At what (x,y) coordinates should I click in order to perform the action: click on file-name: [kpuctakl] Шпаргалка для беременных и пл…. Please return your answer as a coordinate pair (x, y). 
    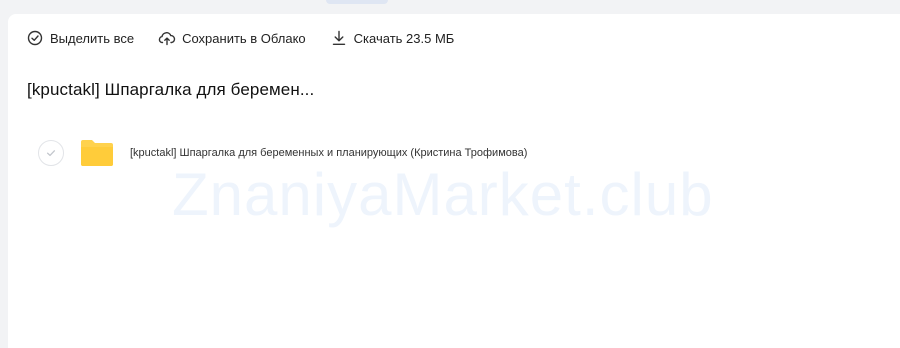
    Looking at the image, I should click on (328, 153).